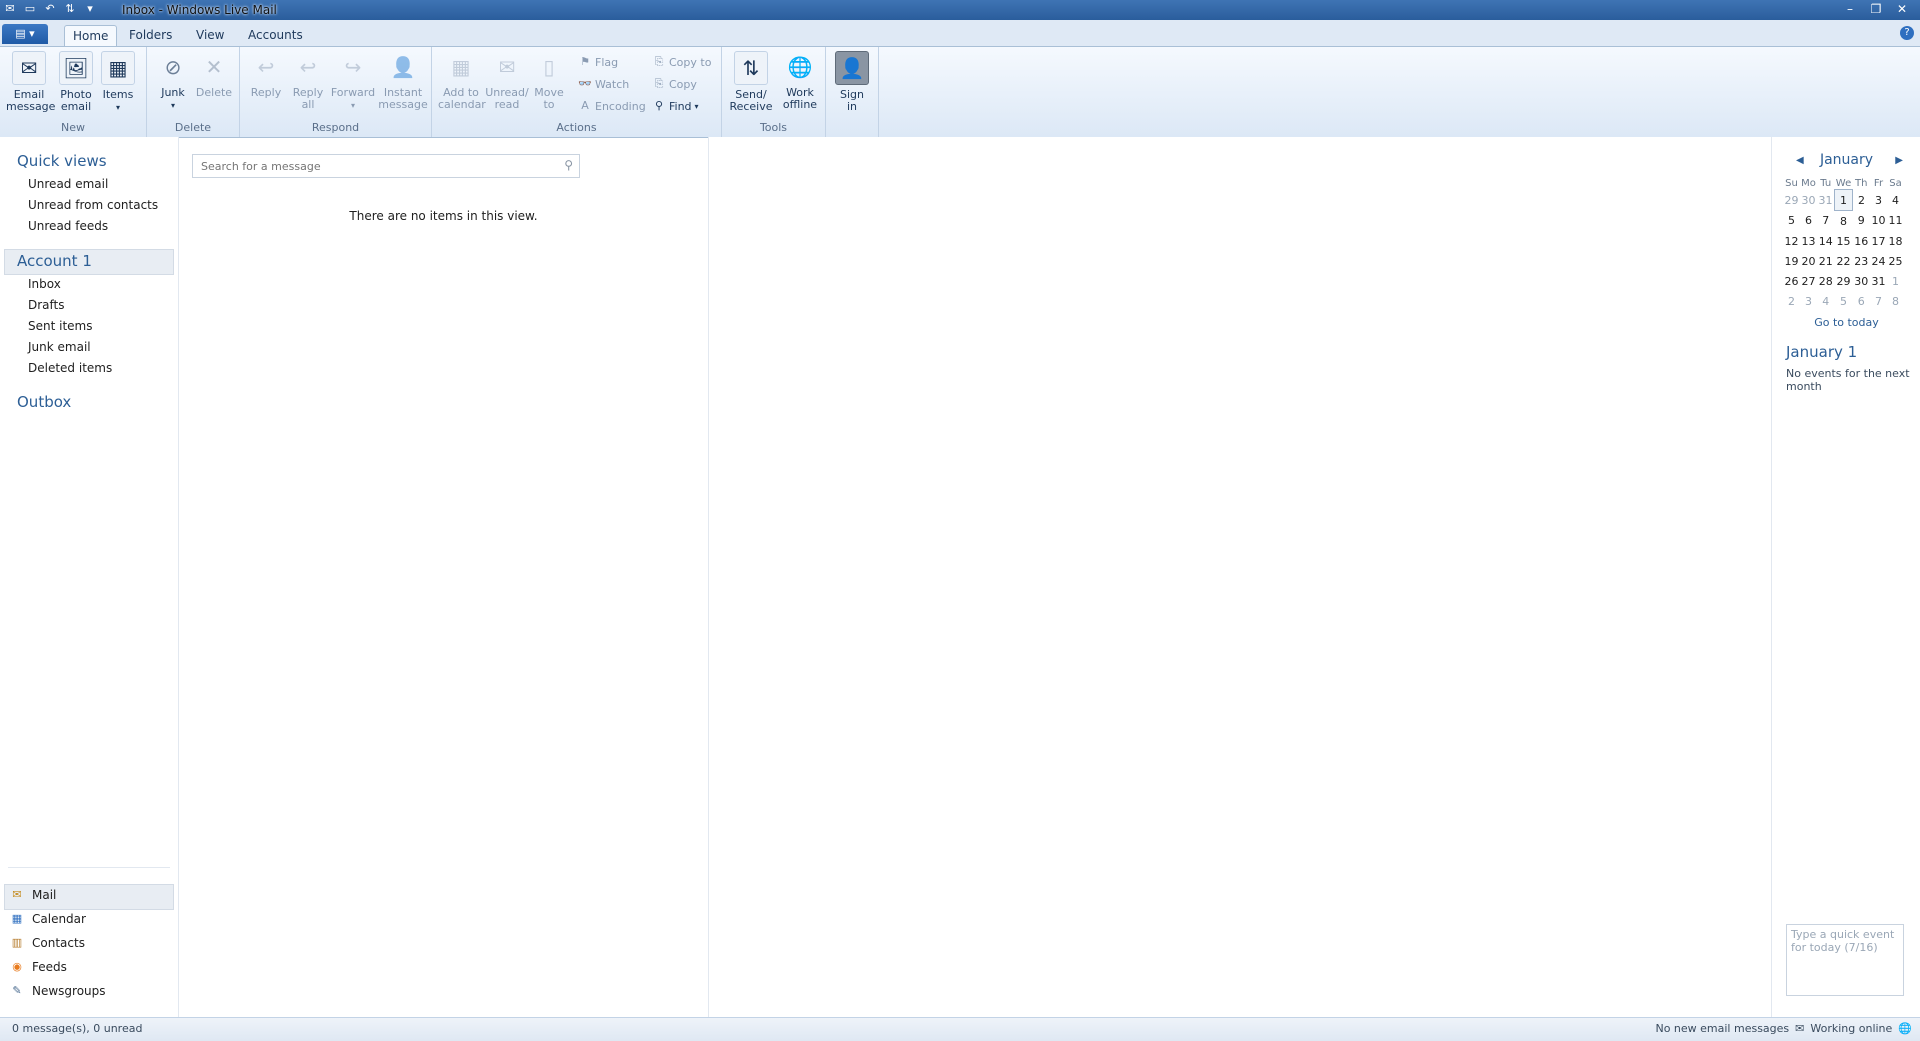 Image resolution: width=1920 pixels, height=1041 pixels. Describe the element at coordinates (1791, 281) in the screenshot. I see `calendar-day: 26` at that location.